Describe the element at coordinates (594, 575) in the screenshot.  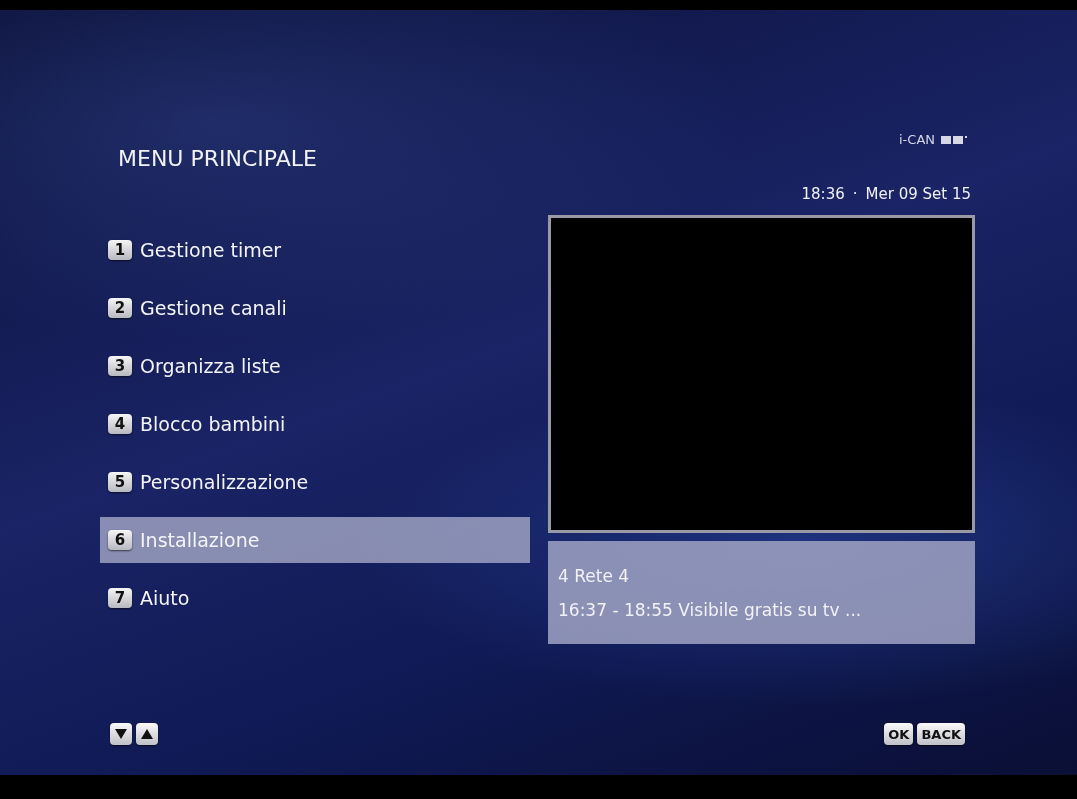
I see `channel-name: 4 Rete 4` at that location.